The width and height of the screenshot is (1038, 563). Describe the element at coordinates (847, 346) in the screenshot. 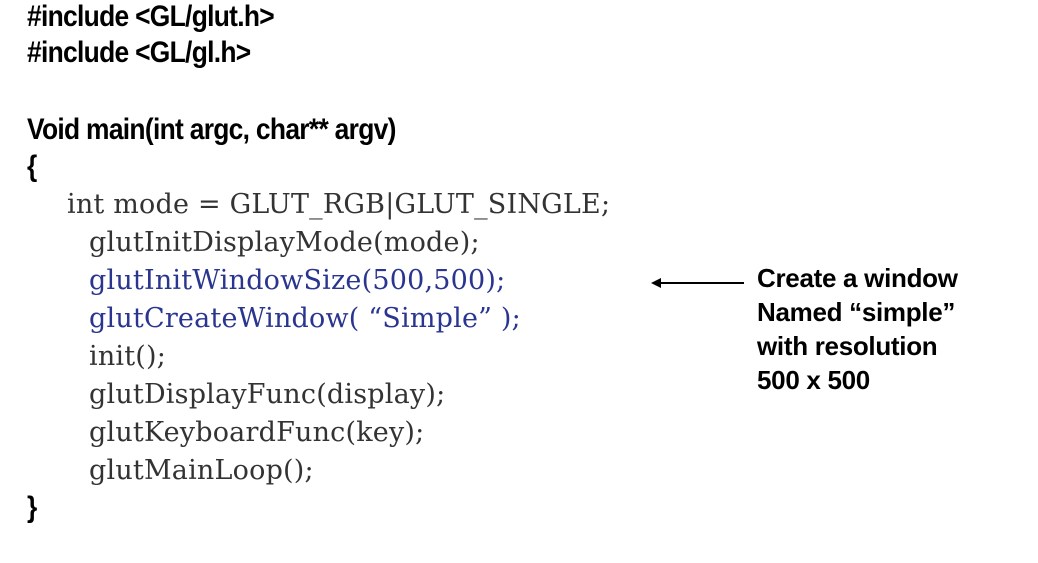

I see `annotation-line-3: with resolution` at that location.